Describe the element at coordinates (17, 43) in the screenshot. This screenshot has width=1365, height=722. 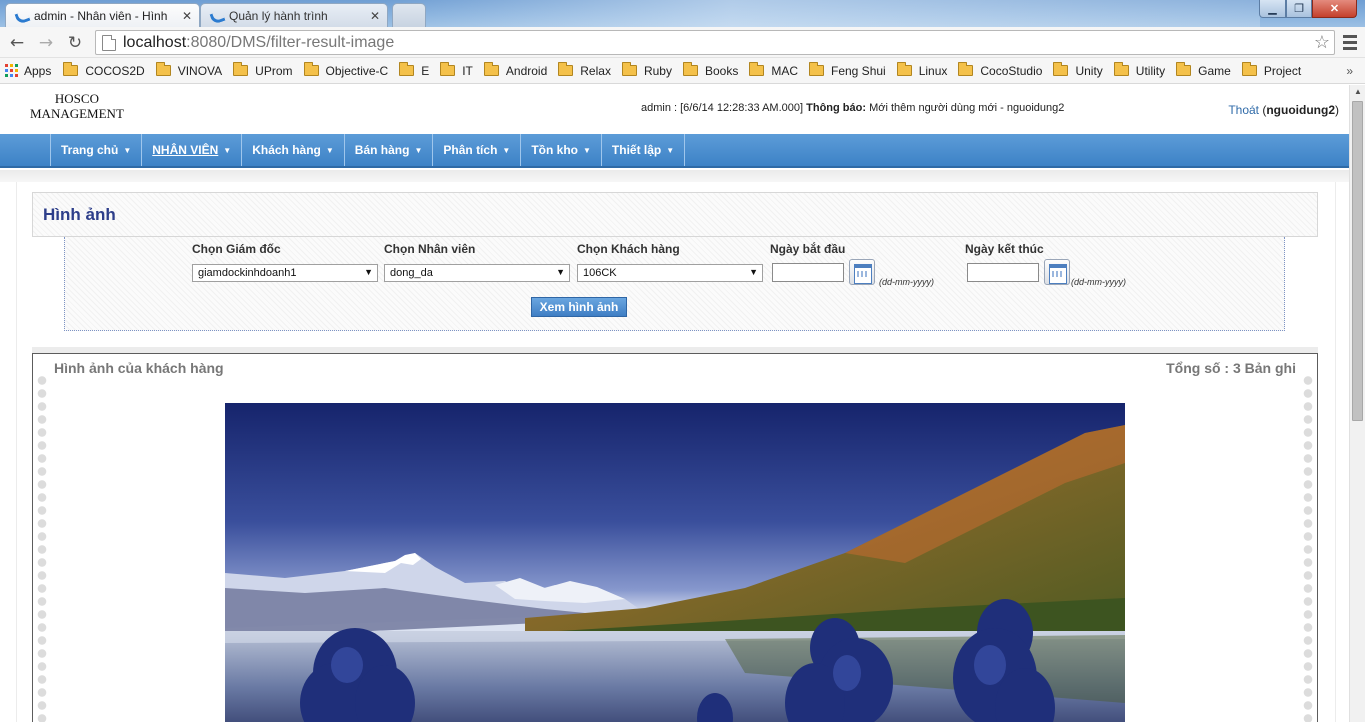
I see `back-arrow-icon: ←` at that location.